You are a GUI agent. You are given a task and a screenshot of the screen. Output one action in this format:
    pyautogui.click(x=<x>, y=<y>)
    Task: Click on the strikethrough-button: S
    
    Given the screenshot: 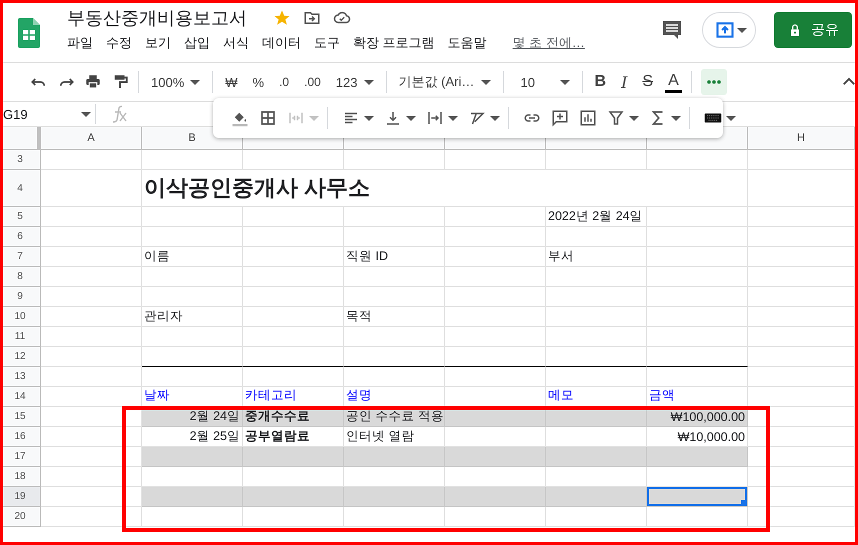 What is the action you would take?
    pyautogui.click(x=647, y=82)
    